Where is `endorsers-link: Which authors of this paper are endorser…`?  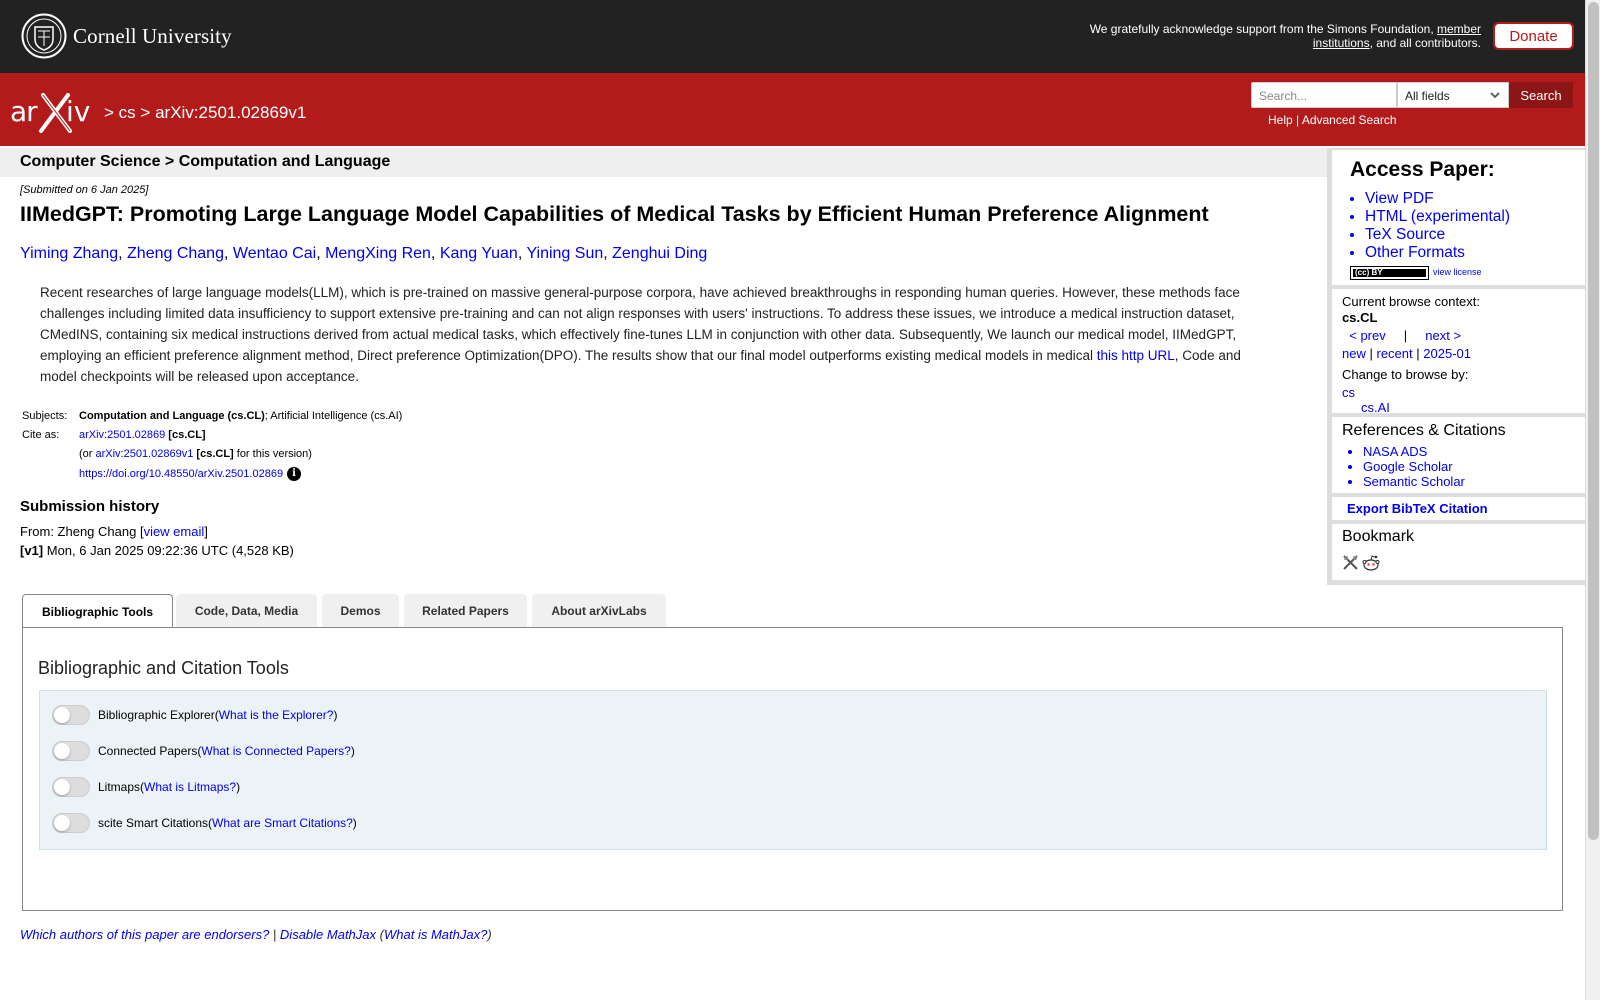 endorsers-link: Which authors of this paper are endorser… is located at coordinates (144, 934).